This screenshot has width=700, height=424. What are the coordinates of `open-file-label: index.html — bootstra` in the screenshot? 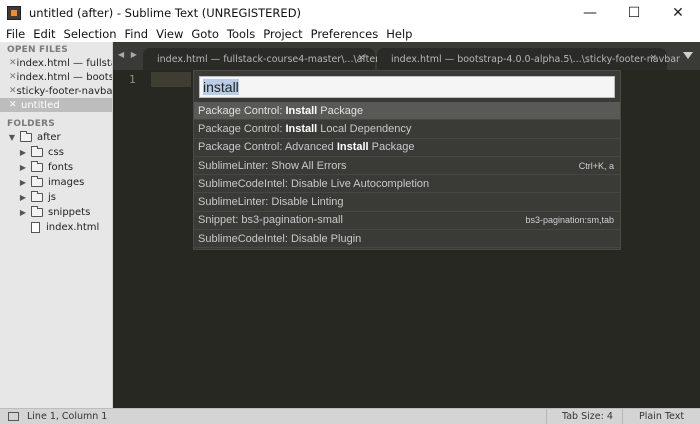 It's located at (64, 77).